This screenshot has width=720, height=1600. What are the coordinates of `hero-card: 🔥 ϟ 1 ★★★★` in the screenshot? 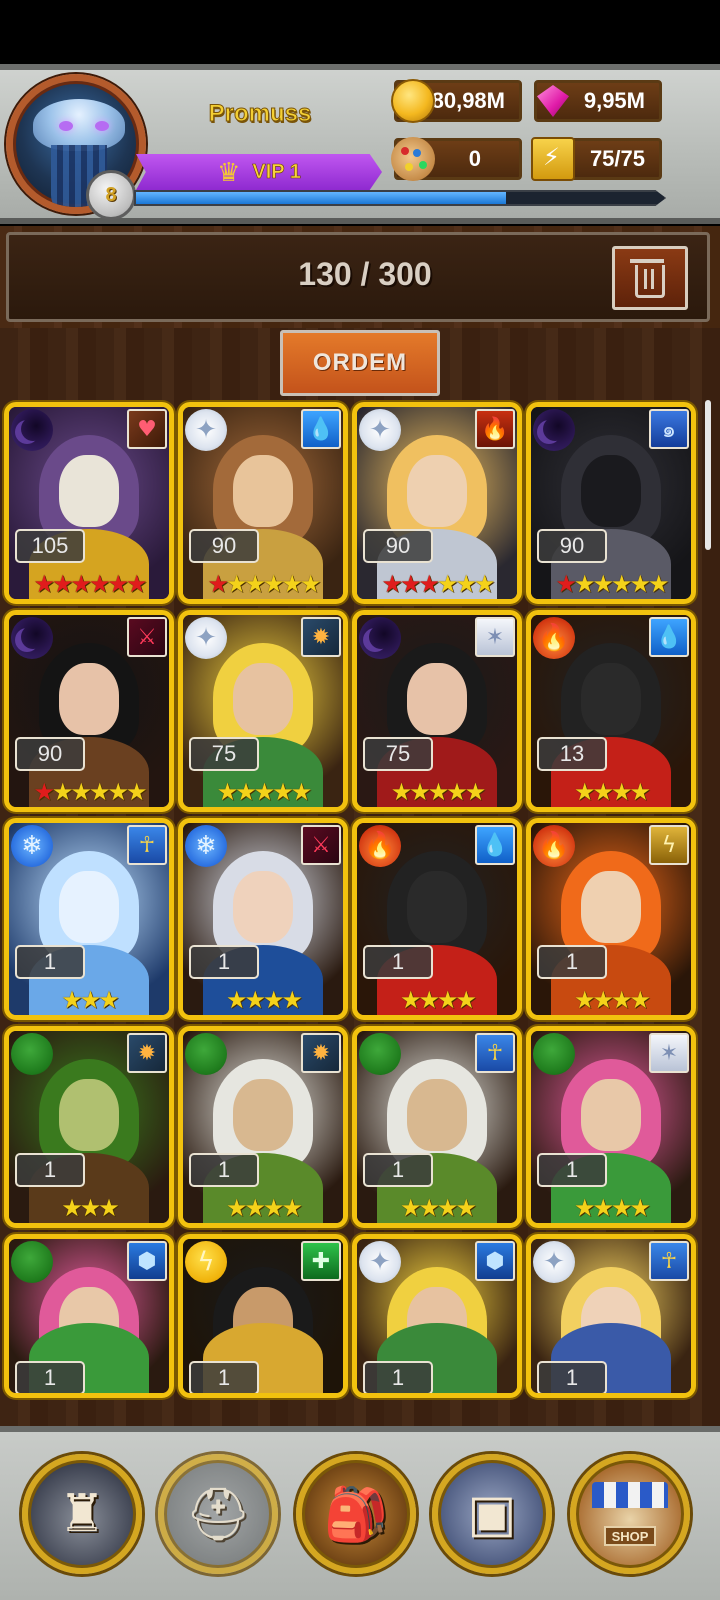 It's located at (611, 919).